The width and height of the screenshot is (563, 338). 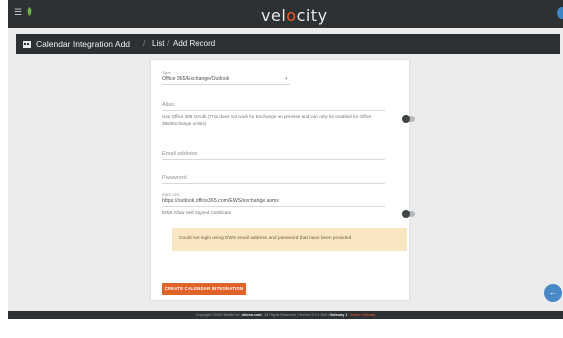 I want to click on ews-selfsigned-label: EWS Allow Self Signed Certificate, so click(x=197, y=212).